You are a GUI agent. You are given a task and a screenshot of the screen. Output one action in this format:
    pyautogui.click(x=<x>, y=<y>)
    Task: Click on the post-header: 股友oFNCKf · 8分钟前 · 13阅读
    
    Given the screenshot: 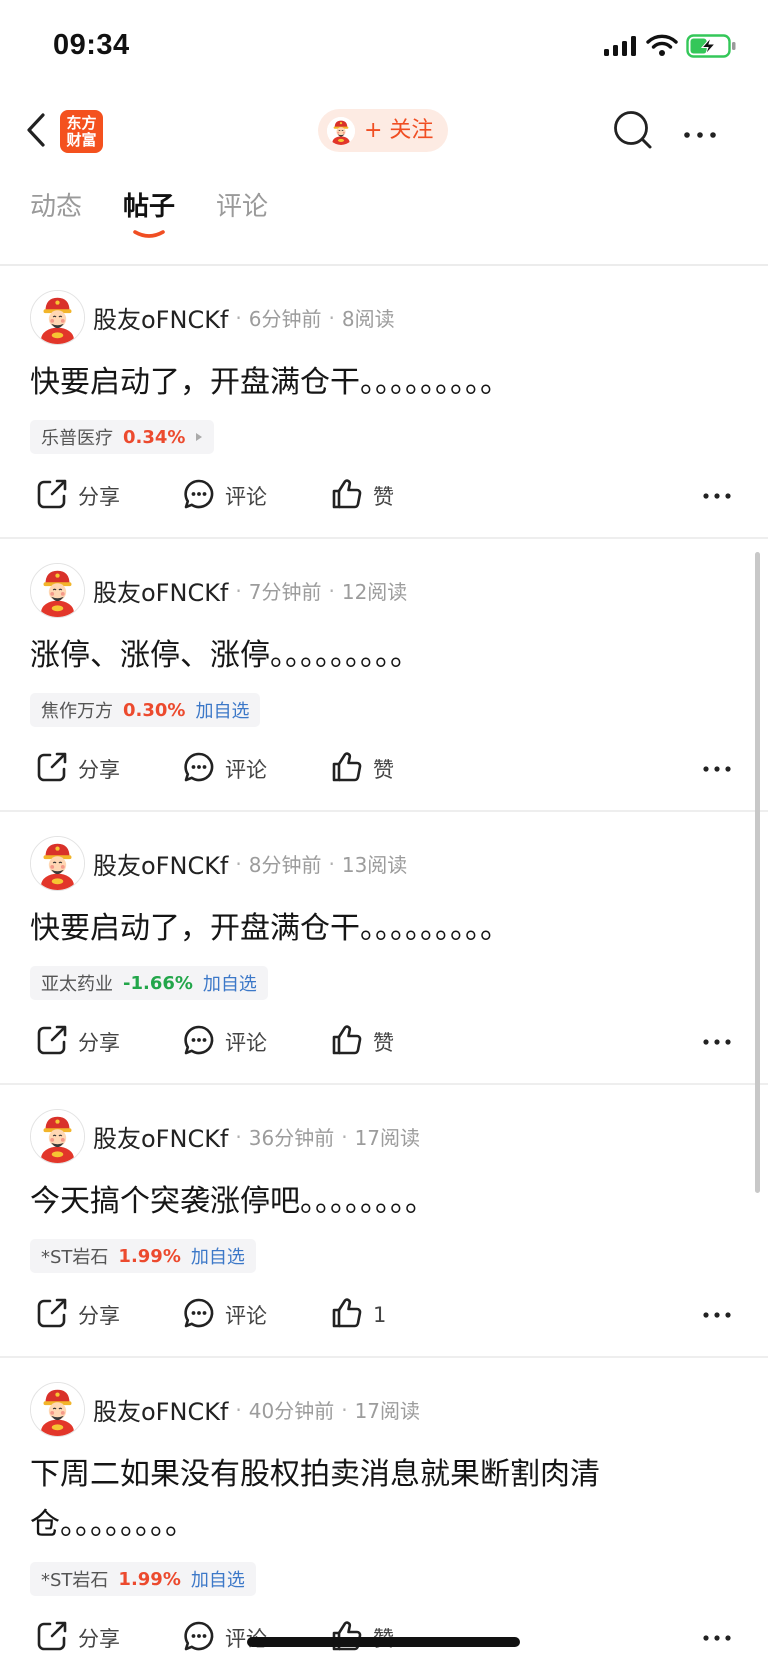 What is the action you would take?
    pyautogui.click(x=384, y=863)
    